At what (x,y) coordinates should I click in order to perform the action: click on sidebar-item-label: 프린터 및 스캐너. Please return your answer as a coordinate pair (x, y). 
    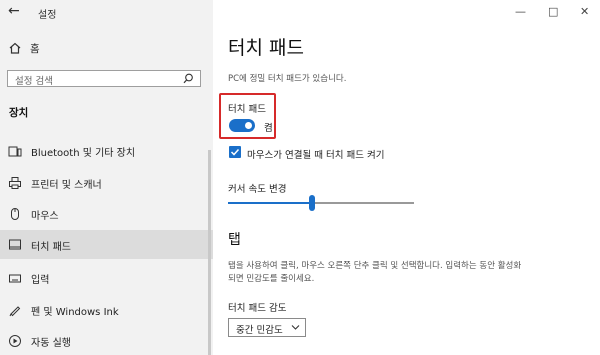
    Looking at the image, I should click on (66, 185).